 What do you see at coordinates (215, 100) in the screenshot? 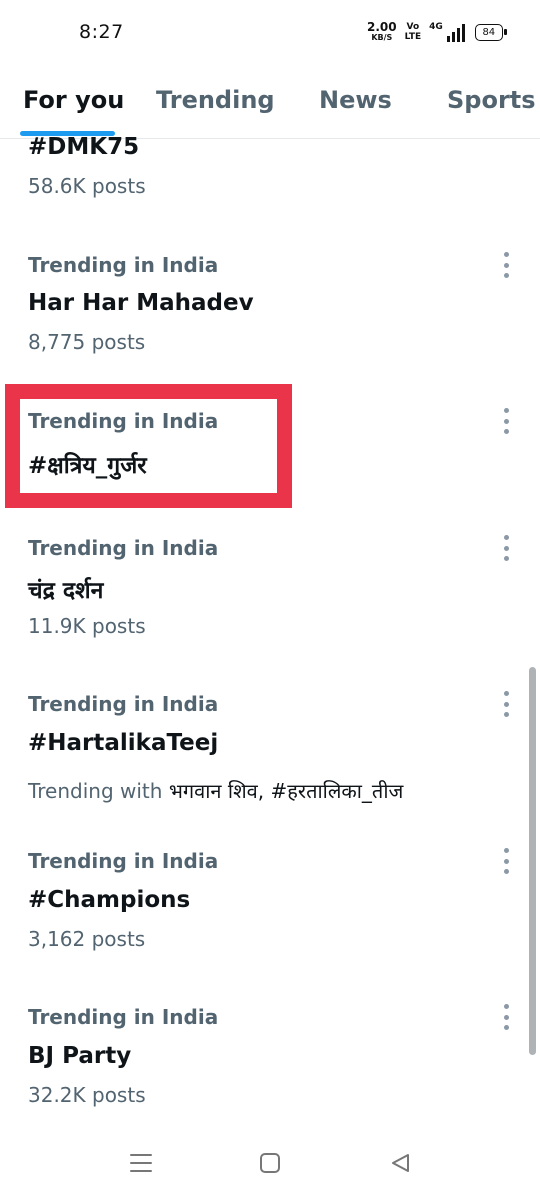
I see `tab-trending: Trending` at bounding box center [215, 100].